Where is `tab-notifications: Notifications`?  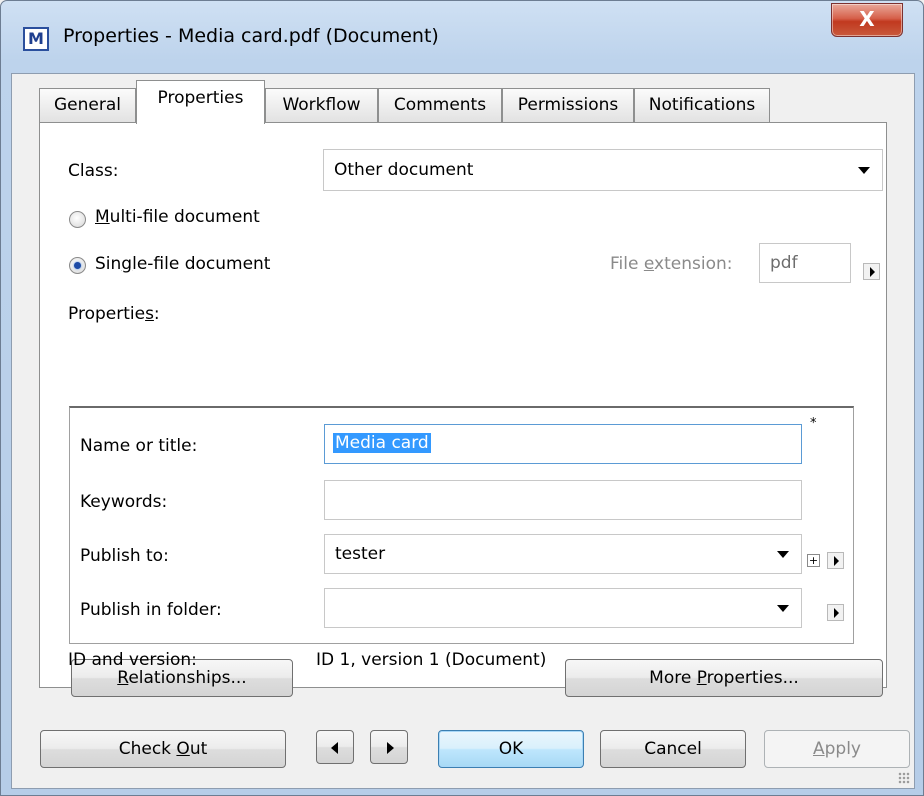
tab-notifications: Notifications is located at coordinates (702, 105).